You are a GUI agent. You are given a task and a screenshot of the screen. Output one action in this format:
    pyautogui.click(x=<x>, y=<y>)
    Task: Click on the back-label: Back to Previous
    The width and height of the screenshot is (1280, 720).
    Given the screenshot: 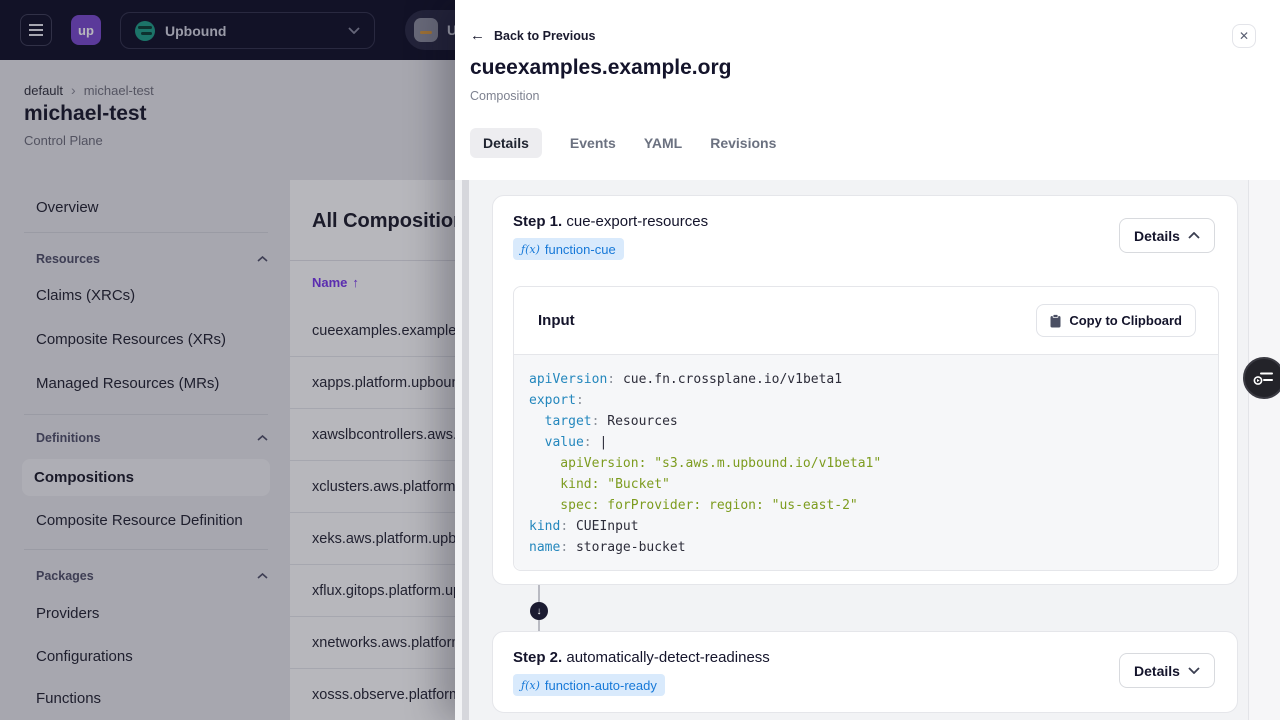 What is the action you would take?
    pyautogui.click(x=545, y=35)
    